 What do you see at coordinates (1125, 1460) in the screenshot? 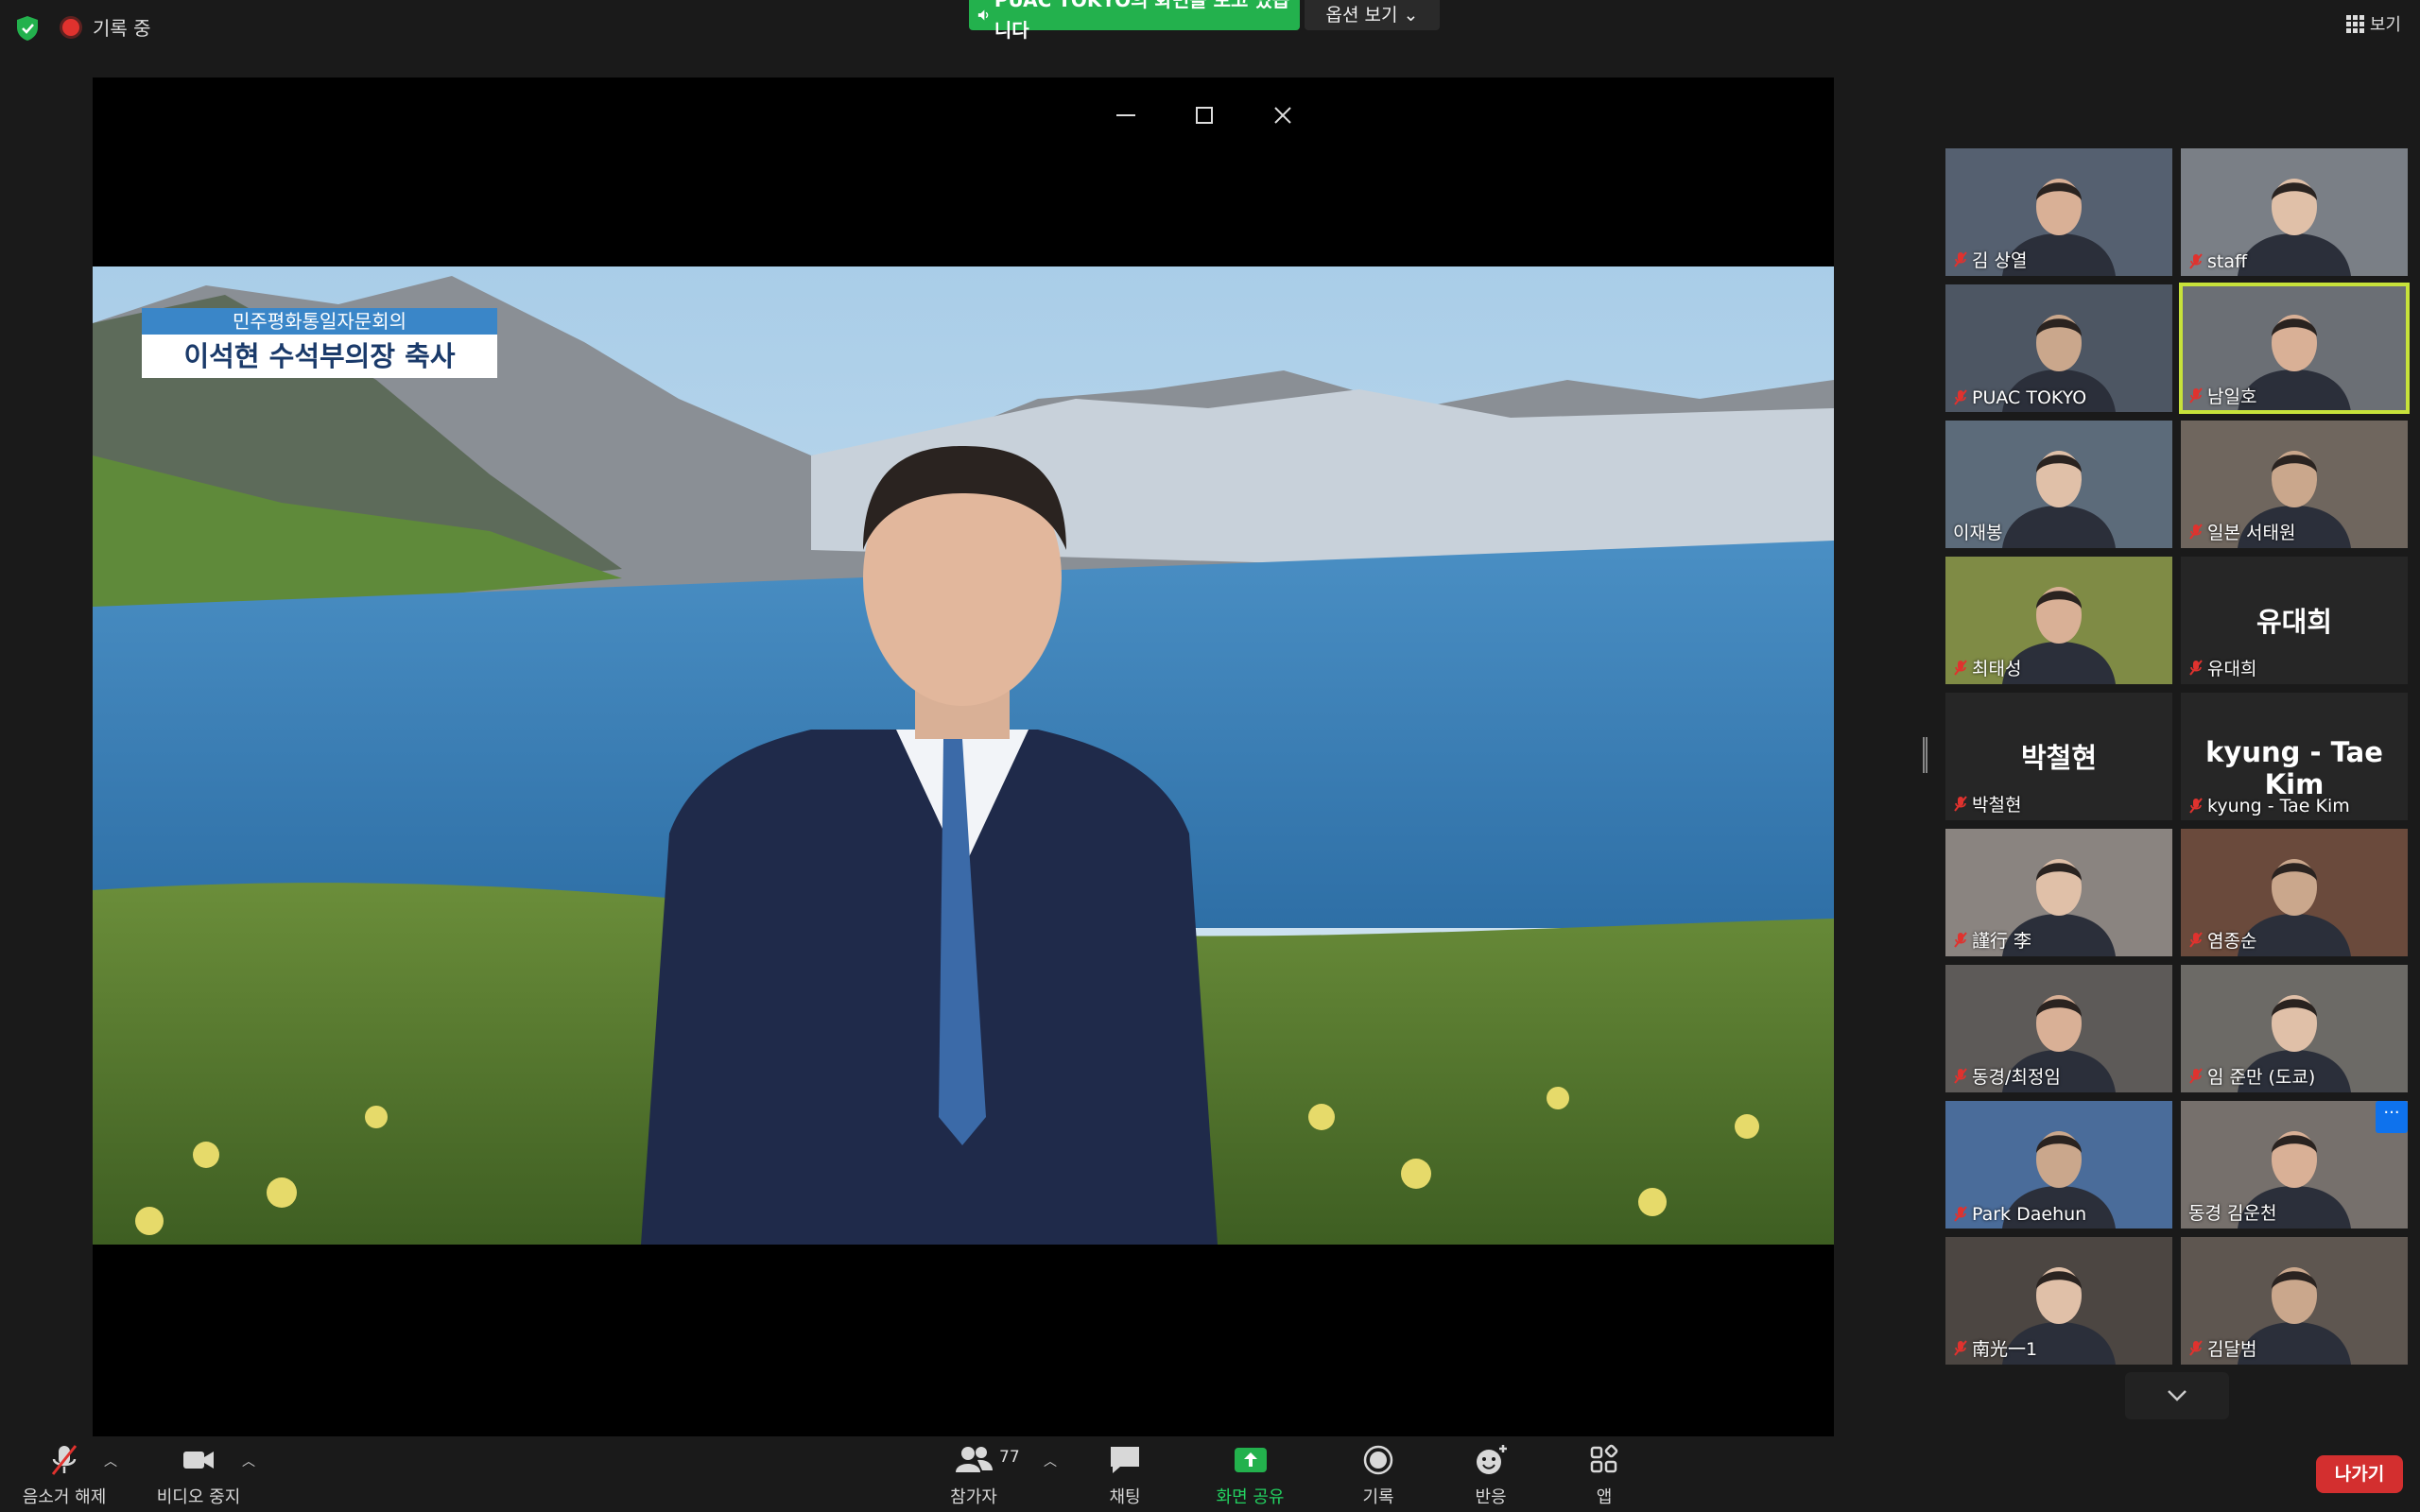
I see `chat-icon` at bounding box center [1125, 1460].